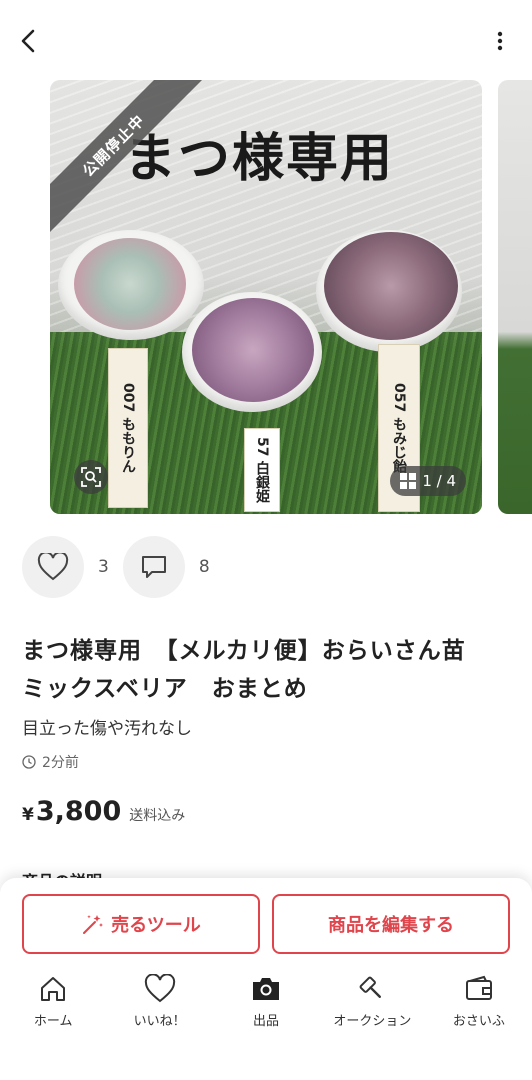 The height and width of the screenshot is (1080, 532). What do you see at coordinates (93, 924) in the screenshot?
I see `magic-wand-icon` at bounding box center [93, 924].